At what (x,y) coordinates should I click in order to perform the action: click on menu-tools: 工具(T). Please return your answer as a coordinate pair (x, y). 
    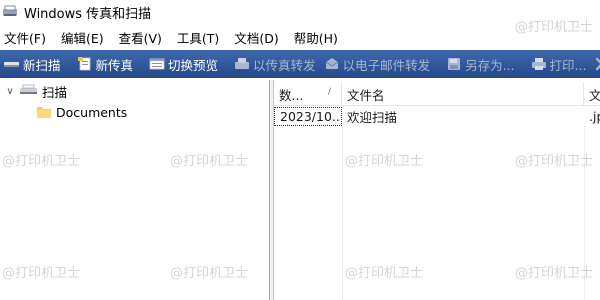
    Looking at the image, I should click on (198, 37).